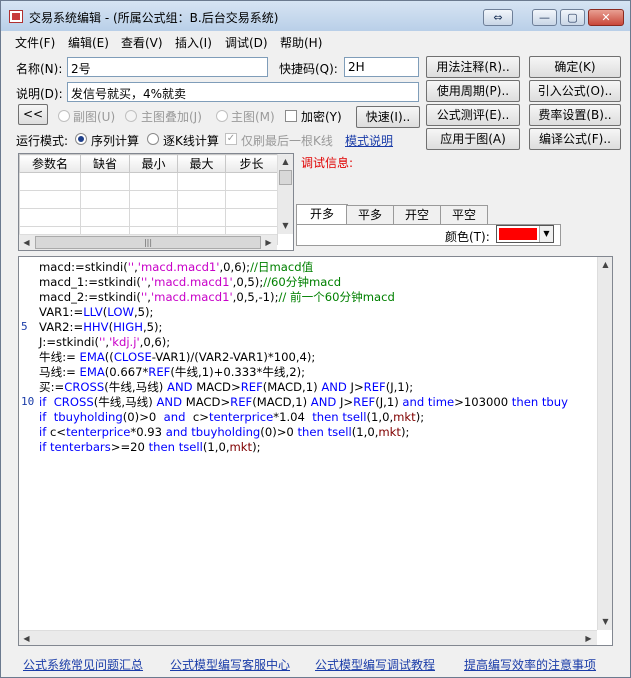  I want to click on minimize-button: —, so click(544, 17).